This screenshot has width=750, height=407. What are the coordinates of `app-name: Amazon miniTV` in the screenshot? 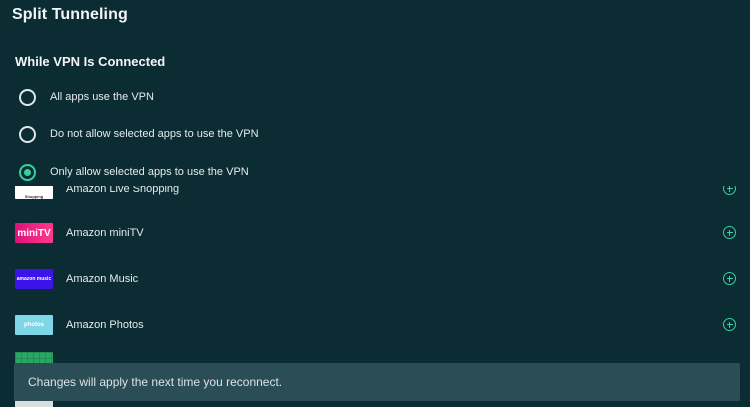 It's located at (105, 233).